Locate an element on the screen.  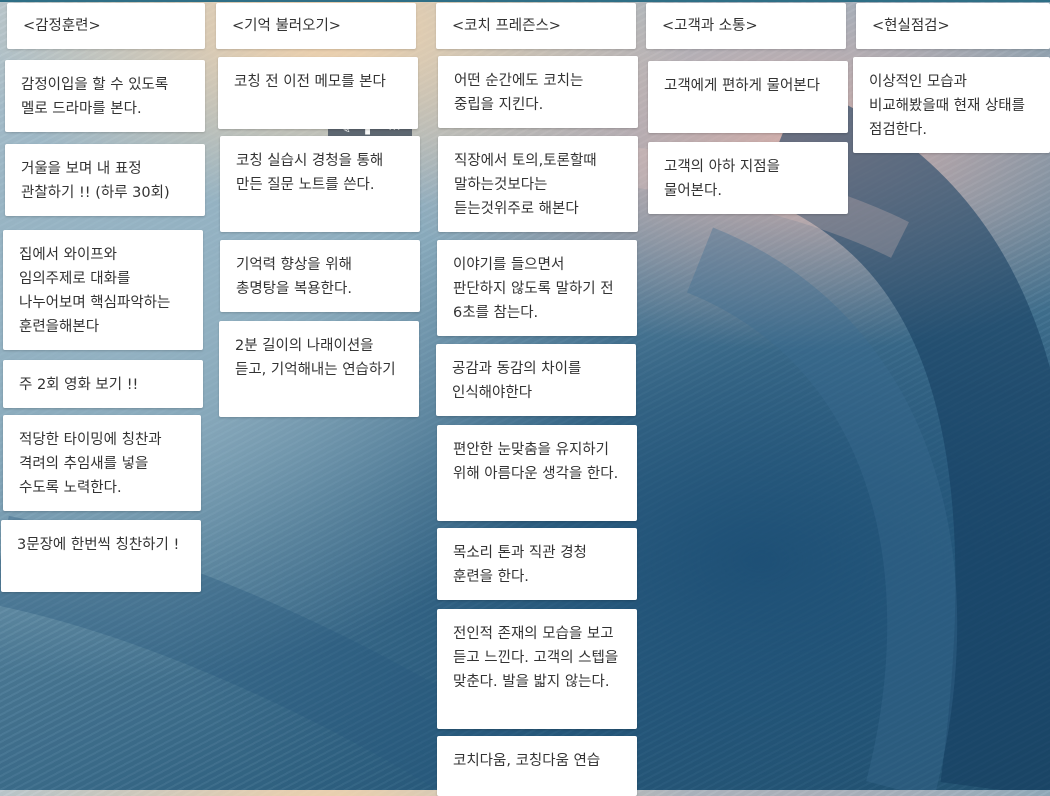
card: 감정이입을 할 수 있도록 멜로 드라마를 본다. is located at coordinates (105, 96).